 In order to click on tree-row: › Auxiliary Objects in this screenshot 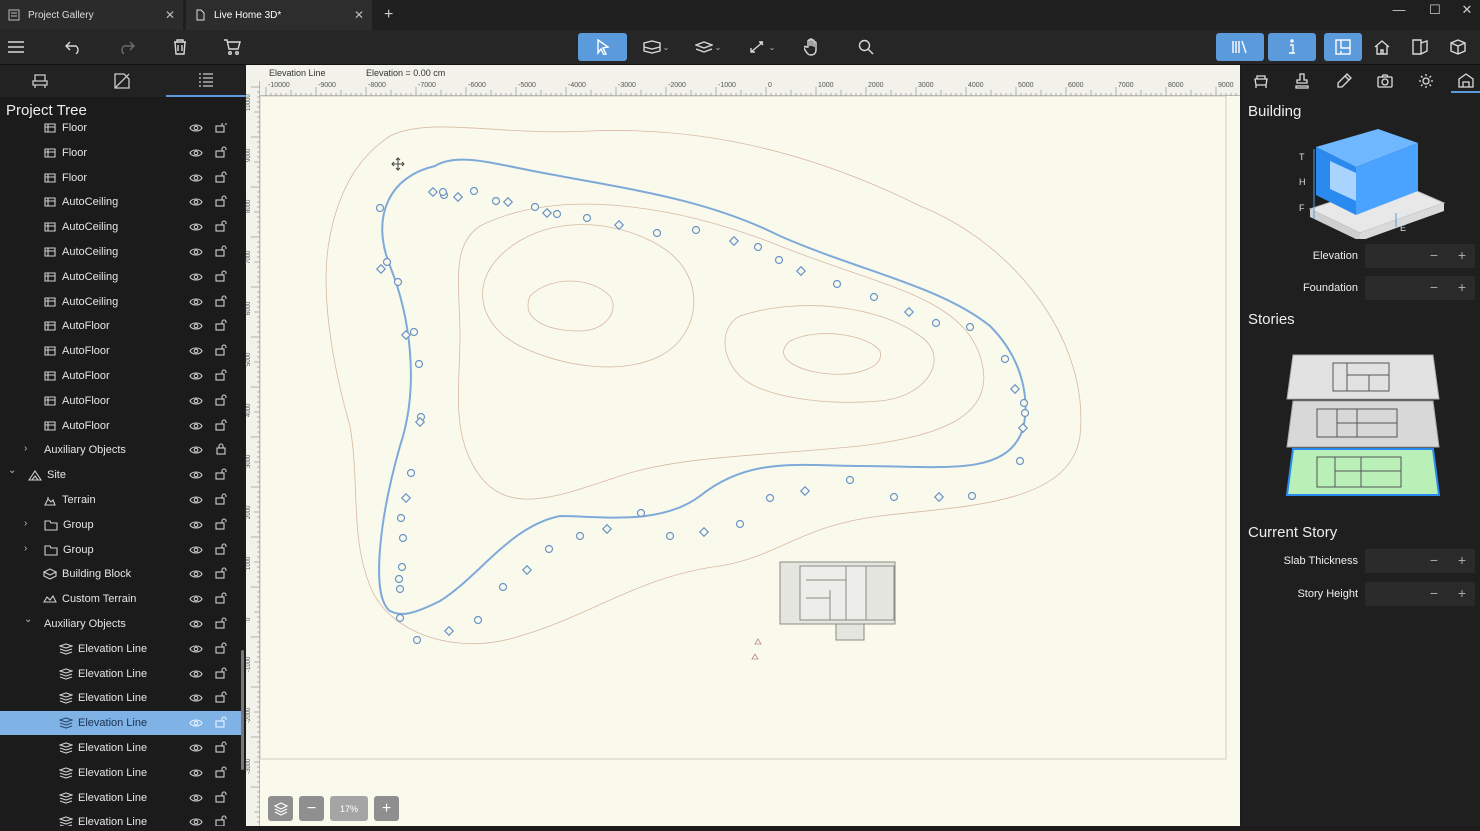, I will do `click(121, 450)`.